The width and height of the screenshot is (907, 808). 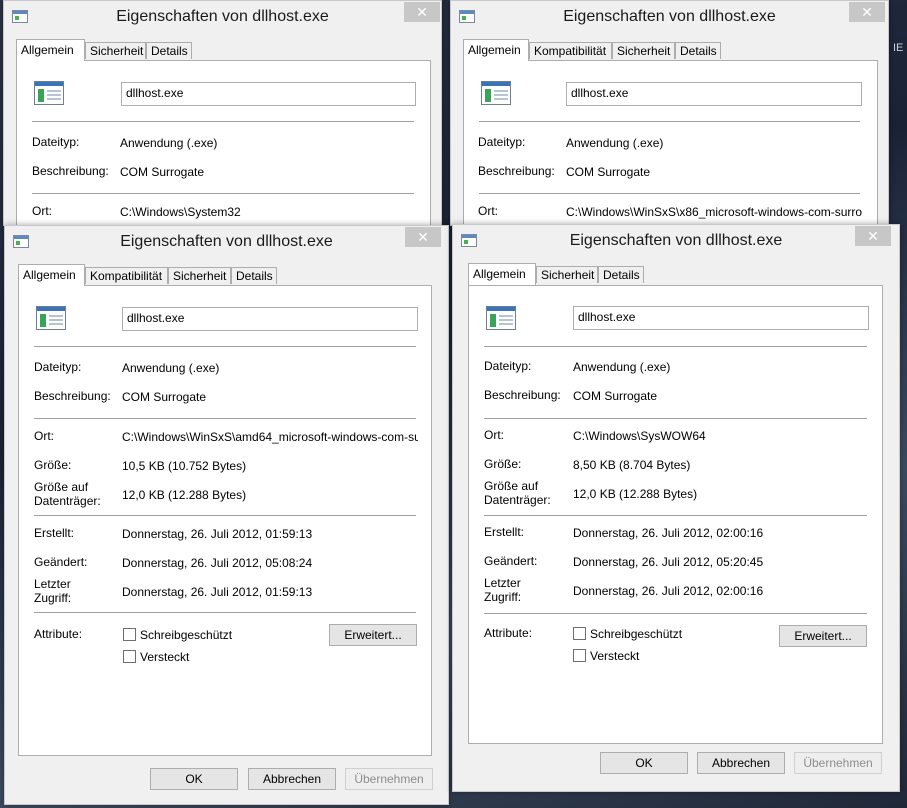 What do you see at coordinates (184, 466) in the screenshot?
I see `size-value: 10,5 KB (10.752 Bytes)` at bounding box center [184, 466].